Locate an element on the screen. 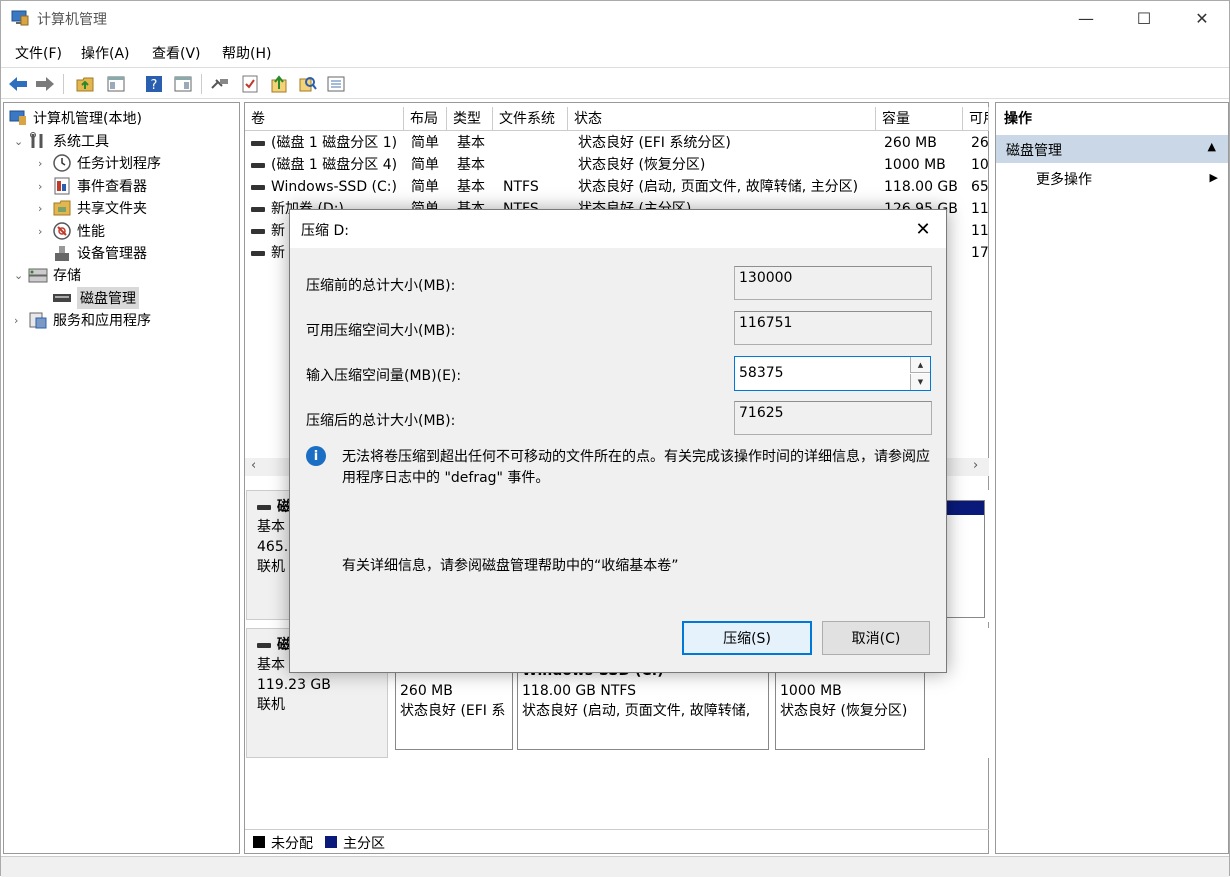  up-folder-button is located at coordinates (85, 84).